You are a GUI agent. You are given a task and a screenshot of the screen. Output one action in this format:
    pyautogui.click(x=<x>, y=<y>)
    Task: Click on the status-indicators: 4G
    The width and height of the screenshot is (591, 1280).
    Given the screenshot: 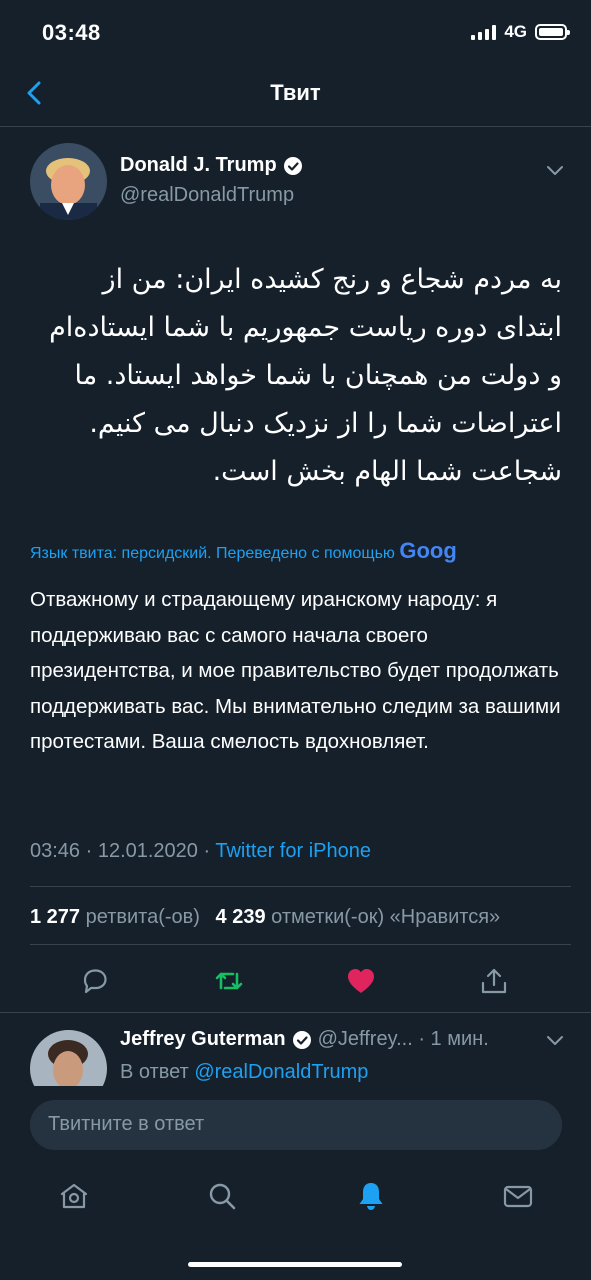 What is the action you would take?
    pyautogui.click(x=520, y=32)
    